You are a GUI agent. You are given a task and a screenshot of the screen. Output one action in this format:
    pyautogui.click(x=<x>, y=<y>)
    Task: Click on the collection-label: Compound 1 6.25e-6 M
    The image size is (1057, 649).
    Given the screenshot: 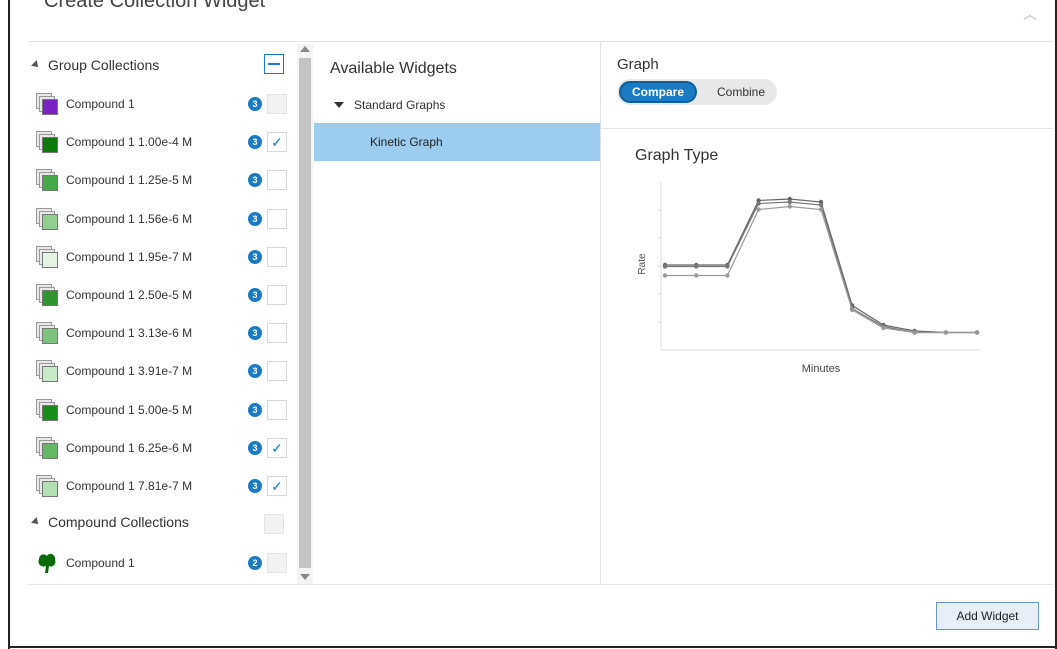 What is the action you would take?
    pyautogui.click(x=129, y=447)
    